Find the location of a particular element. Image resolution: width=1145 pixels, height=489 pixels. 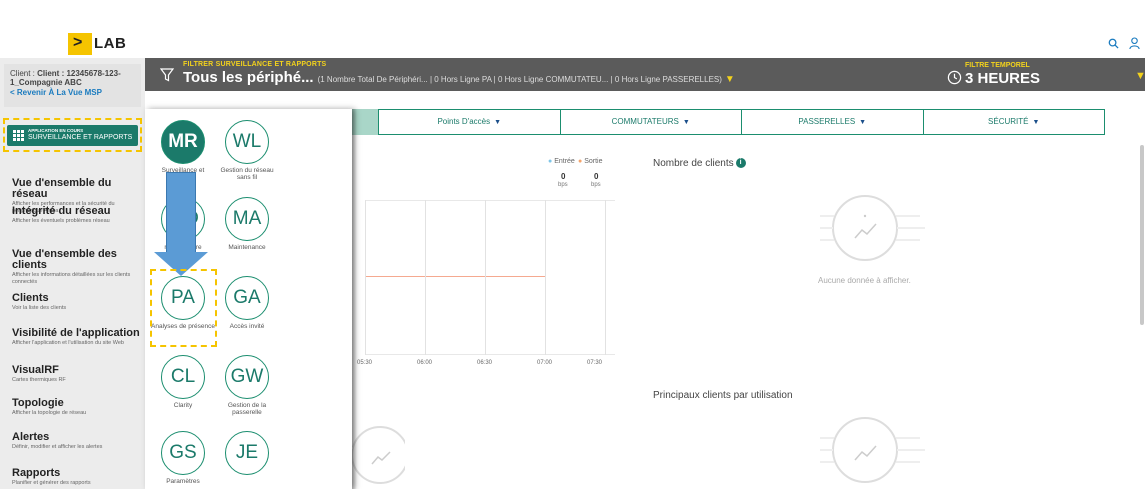

top-clients-title: Principaux clients par utilisation is located at coordinates (723, 395).